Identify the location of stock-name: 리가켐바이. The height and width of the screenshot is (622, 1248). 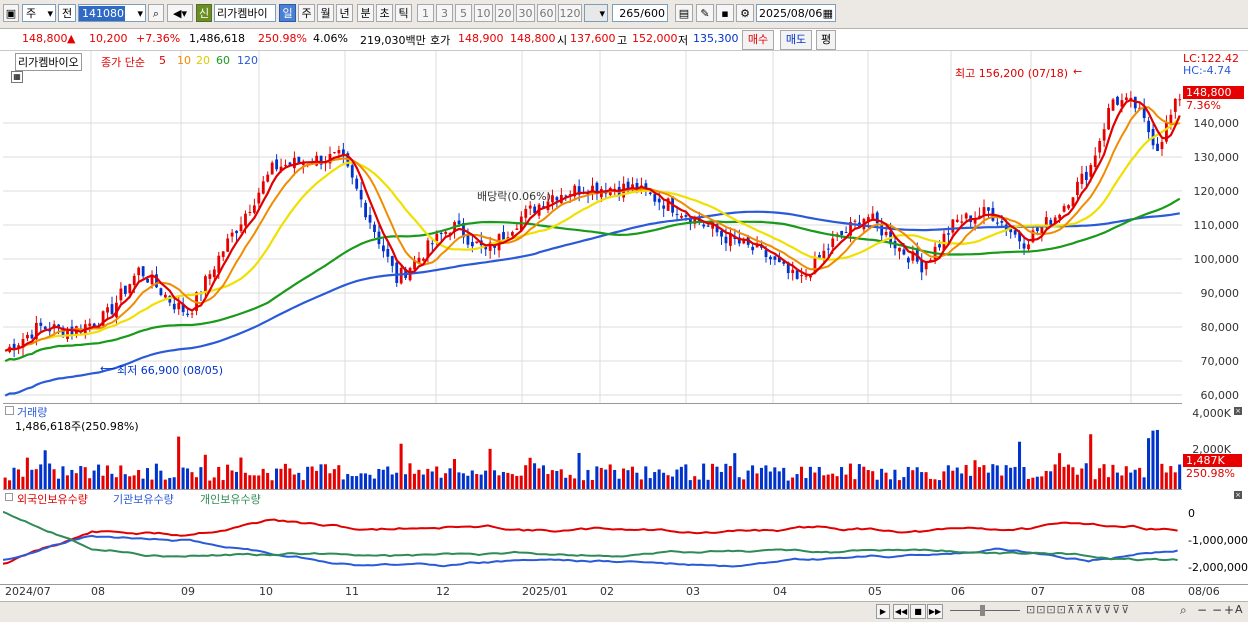
(245, 13).